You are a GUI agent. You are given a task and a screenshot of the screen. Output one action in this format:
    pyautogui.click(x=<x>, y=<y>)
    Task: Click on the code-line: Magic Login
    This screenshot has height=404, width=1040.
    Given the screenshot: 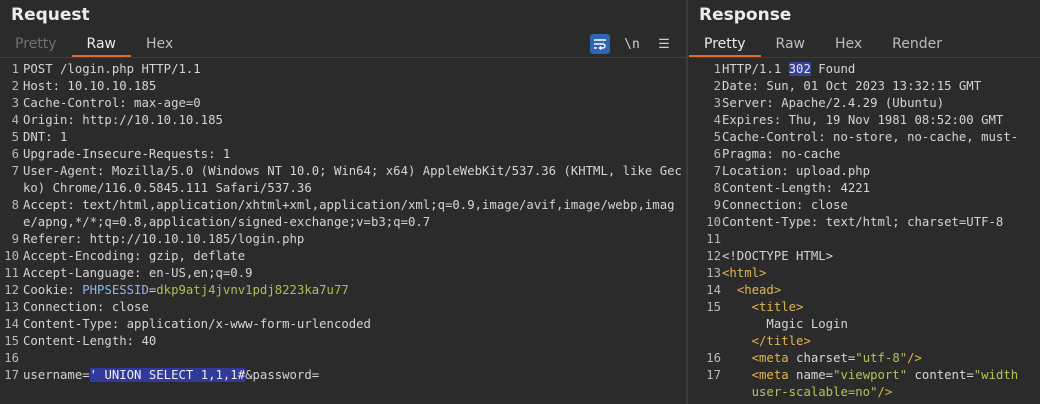 What is the action you would take?
    pyautogui.click(x=807, y=324)
    